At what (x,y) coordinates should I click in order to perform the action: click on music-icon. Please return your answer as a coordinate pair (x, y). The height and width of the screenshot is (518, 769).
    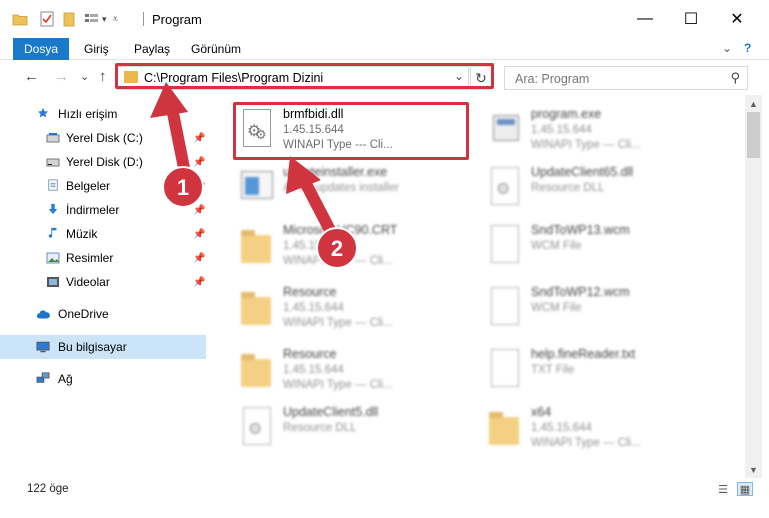
    Looking at the image, I should click on (52, 232).